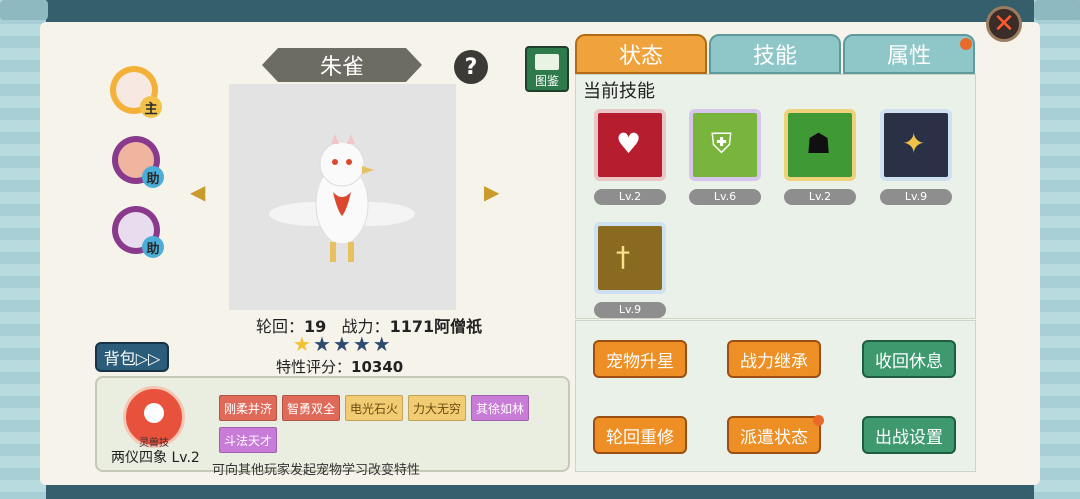  What do you see at coordinates (640, 359) in the screenshot?
I see `upgrade-star-button: 宠物升星` at bounding box center [640, 359].